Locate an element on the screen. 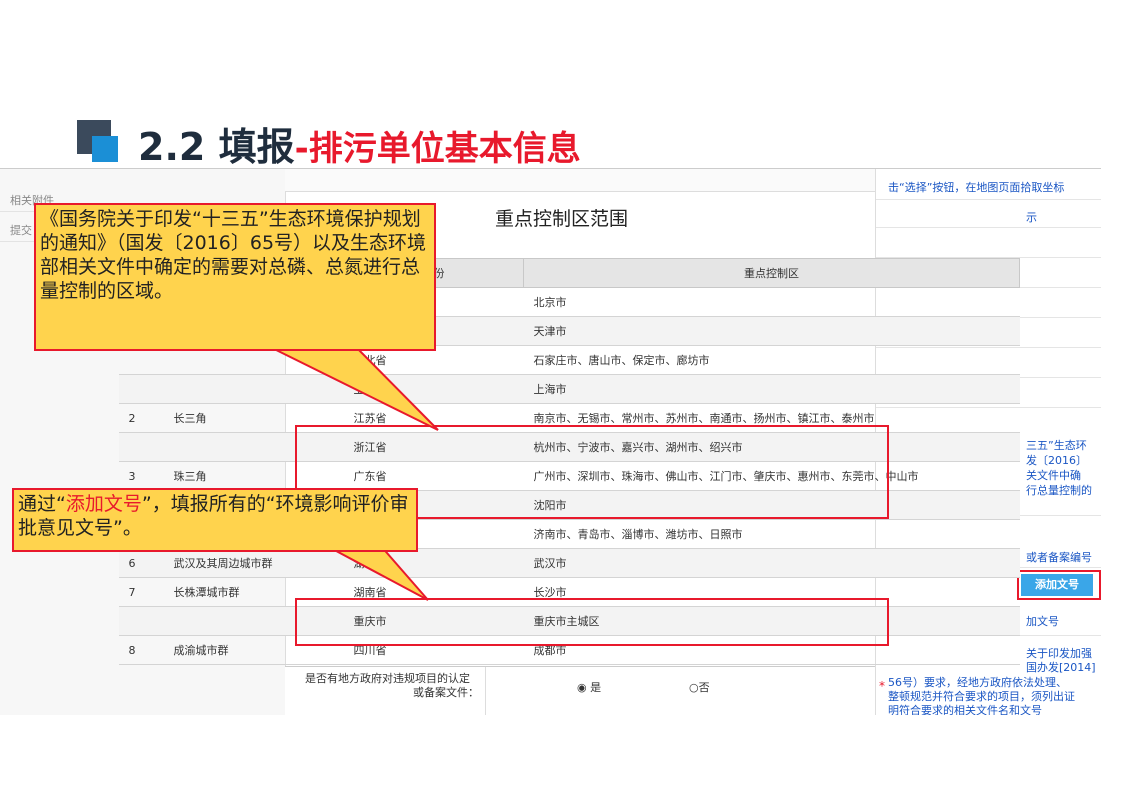 The image size is (1123, 794). callout-bottom: 通过“添加文号”，填报所有的“环境影响评价审批意见文号”。 is located at coordinates (215, 520).